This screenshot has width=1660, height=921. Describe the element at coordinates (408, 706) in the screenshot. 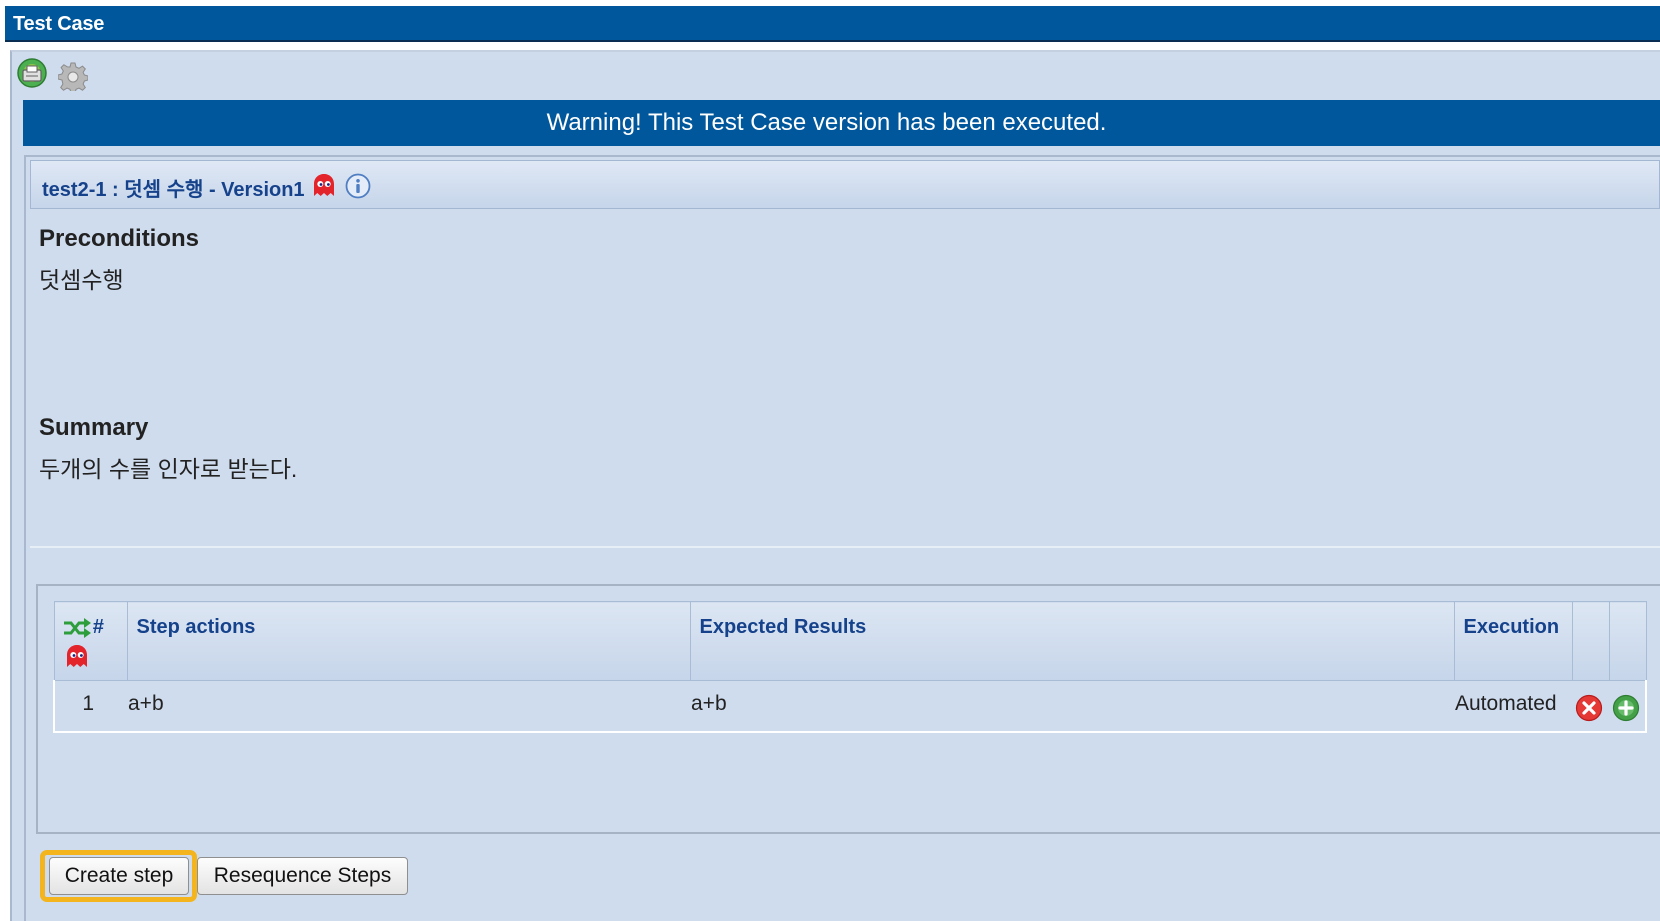

I see `step-action: a+b` at that location.